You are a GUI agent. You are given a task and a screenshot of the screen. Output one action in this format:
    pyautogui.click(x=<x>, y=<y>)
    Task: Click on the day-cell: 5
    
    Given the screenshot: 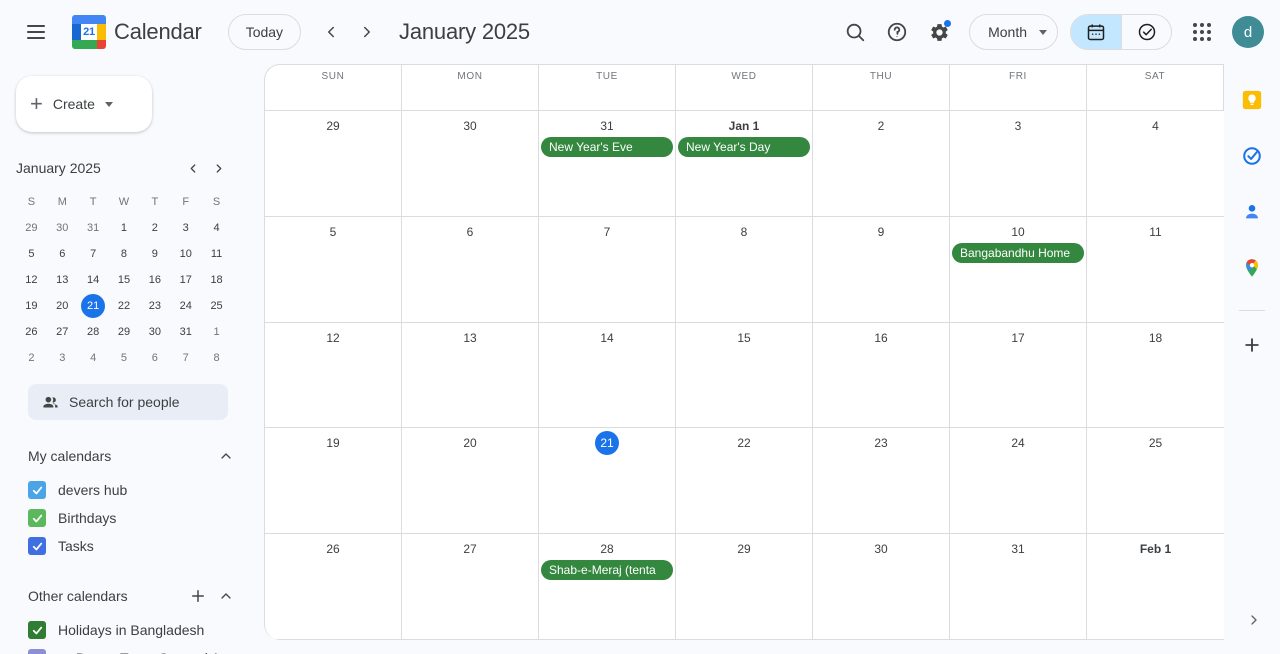 What is the action you would take?
    pyautogui.click(x=333, y=269)
    